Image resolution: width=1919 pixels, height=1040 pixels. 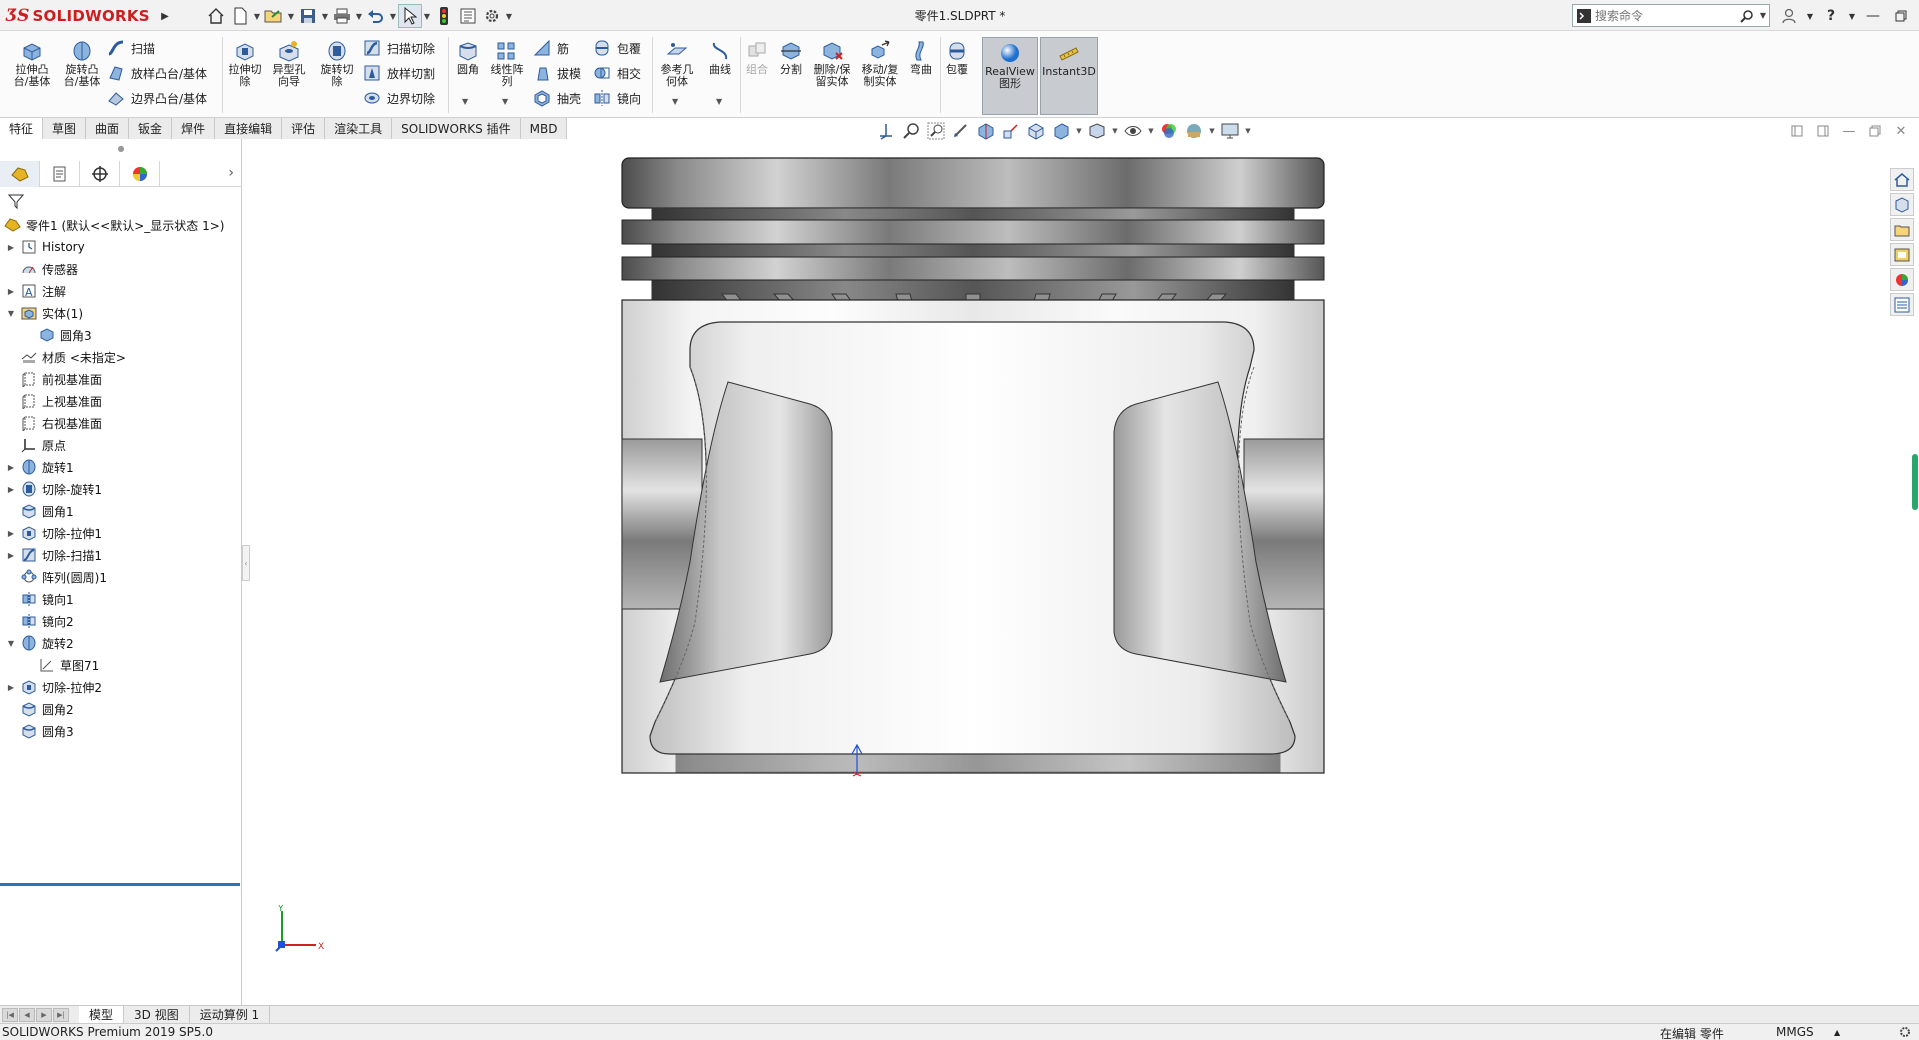 What do you see at coordinates (1831, 16) in the screenshot?
I see `help-icon: ?` at bounding box center [1831, 16].